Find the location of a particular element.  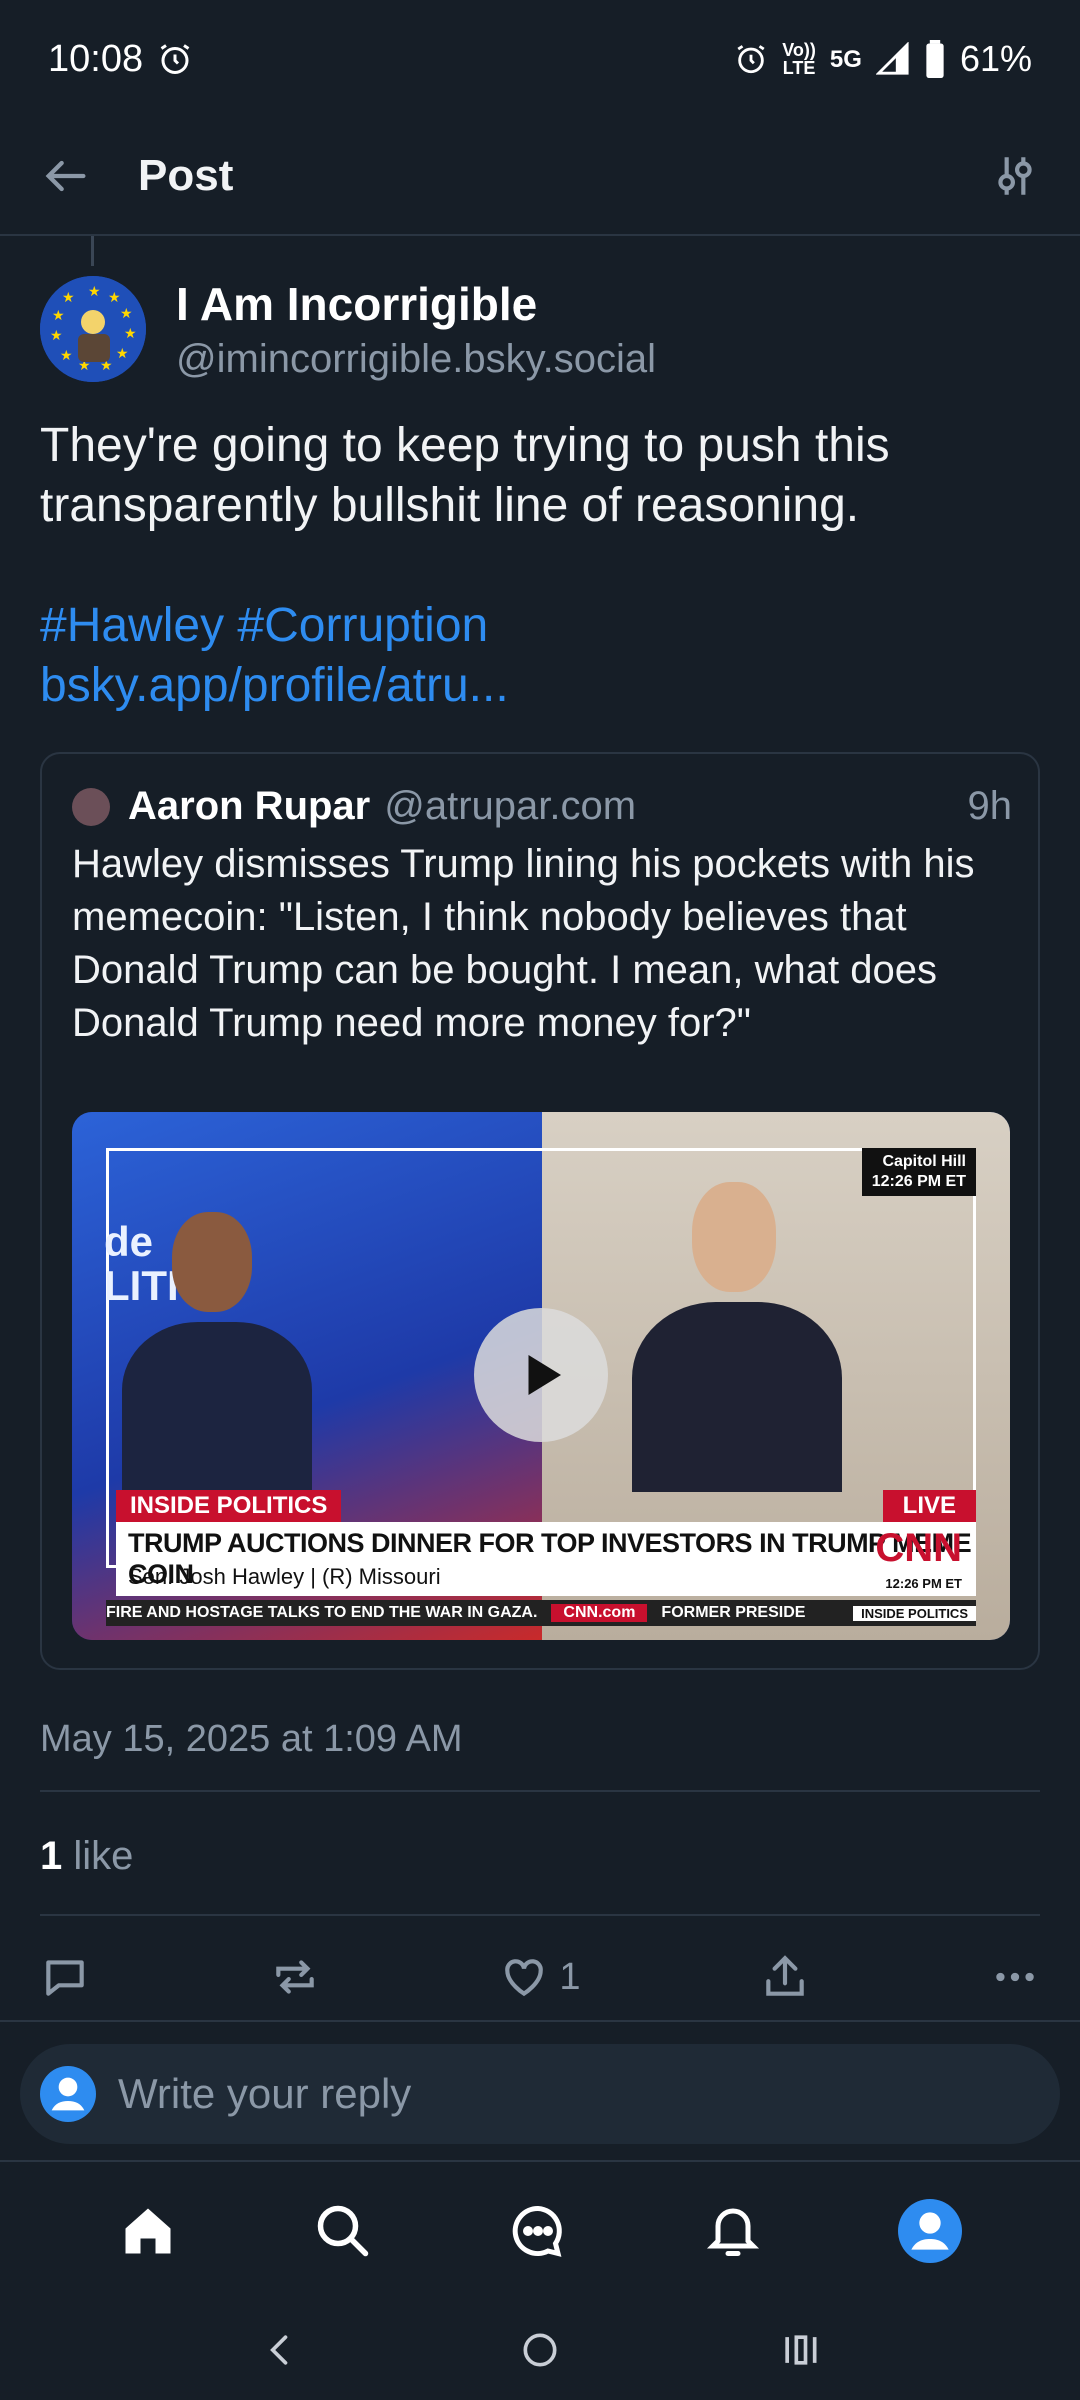

share-icon is located at coordinates (785, 1975).